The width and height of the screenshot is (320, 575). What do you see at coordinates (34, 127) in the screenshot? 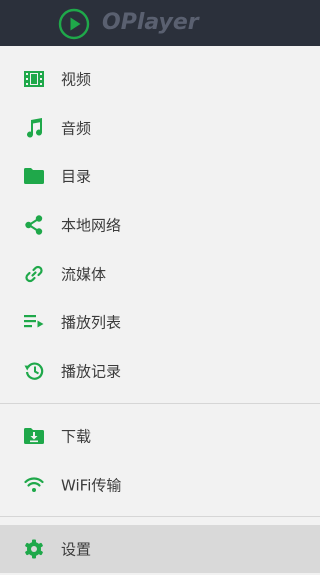
I see `music-note-icon` at bounding box center [34, 127].